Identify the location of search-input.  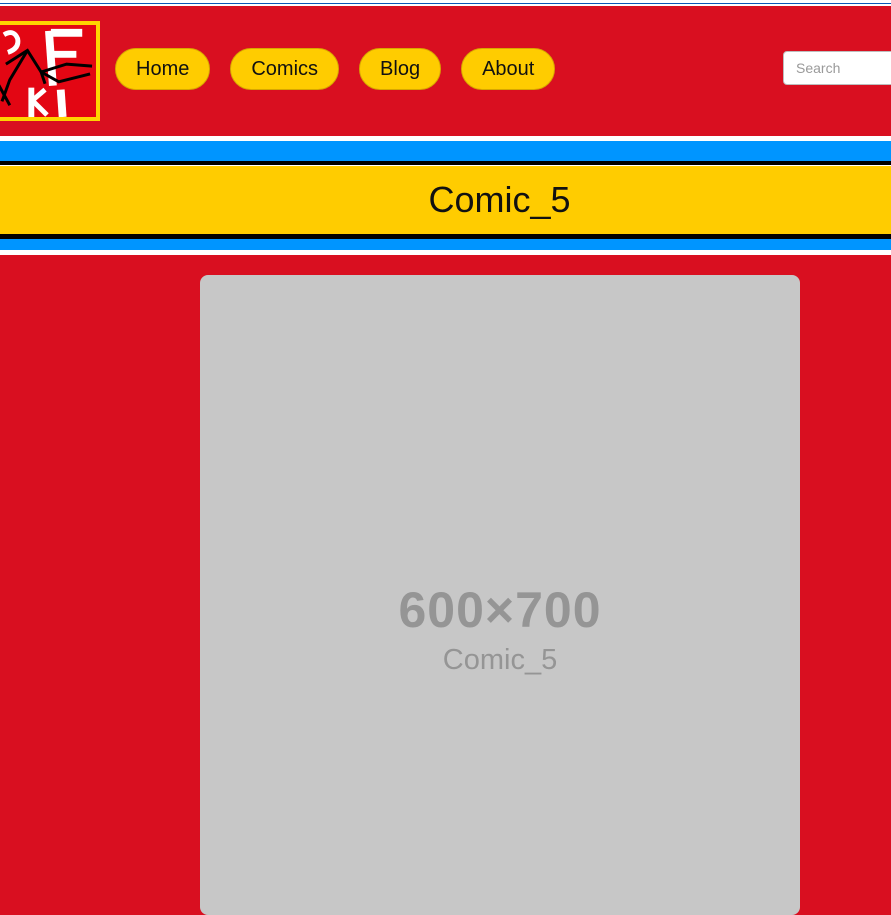
(837, 68).